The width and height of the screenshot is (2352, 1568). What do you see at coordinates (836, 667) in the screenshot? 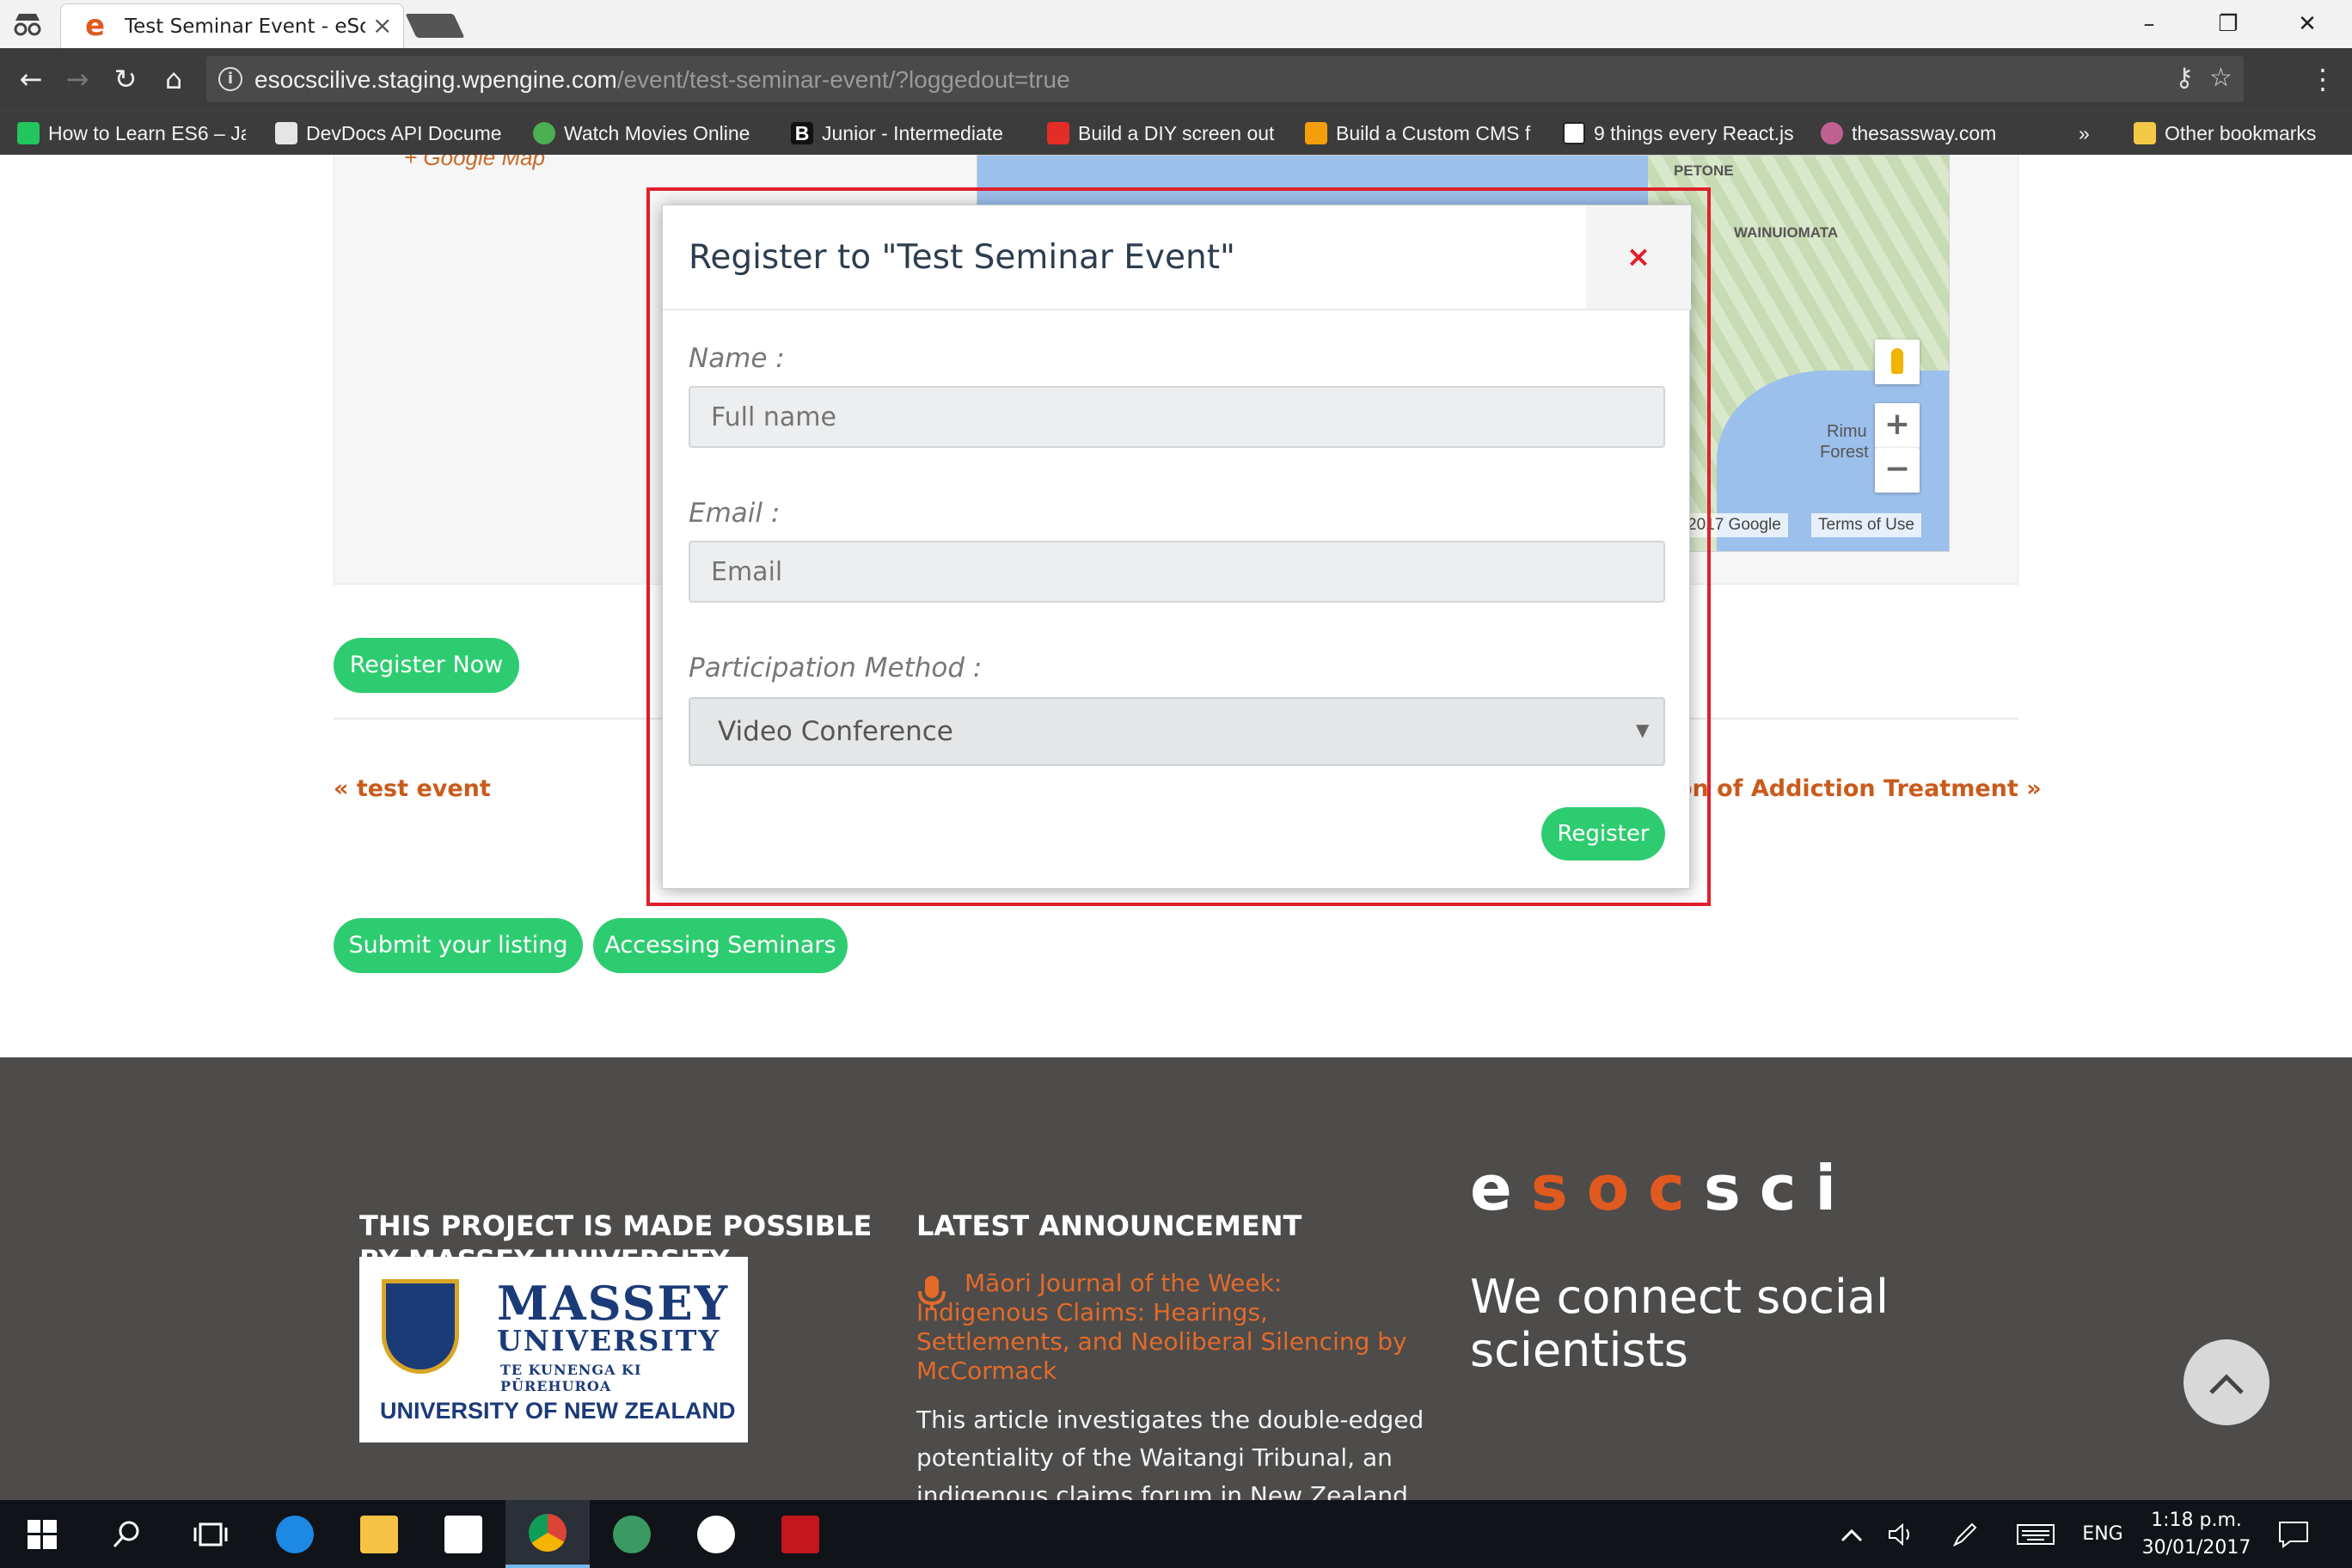
I see `participation-method-label: Participation Method :` at bounding box center [836, 667].